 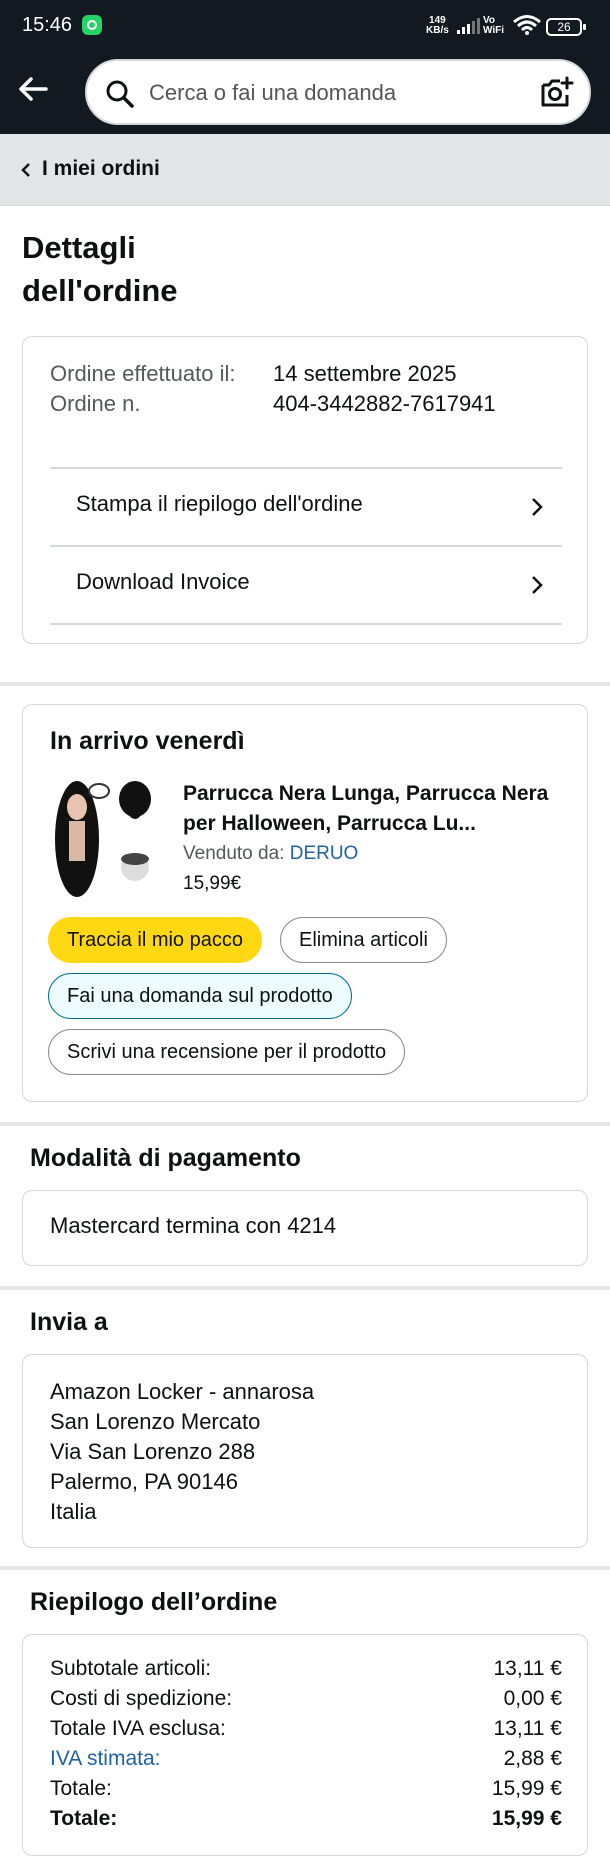 What do you see at coordinates (92, 25) in the screenshot?
I see `whatsapp-notification-icon` at bounding box center [92, 25].